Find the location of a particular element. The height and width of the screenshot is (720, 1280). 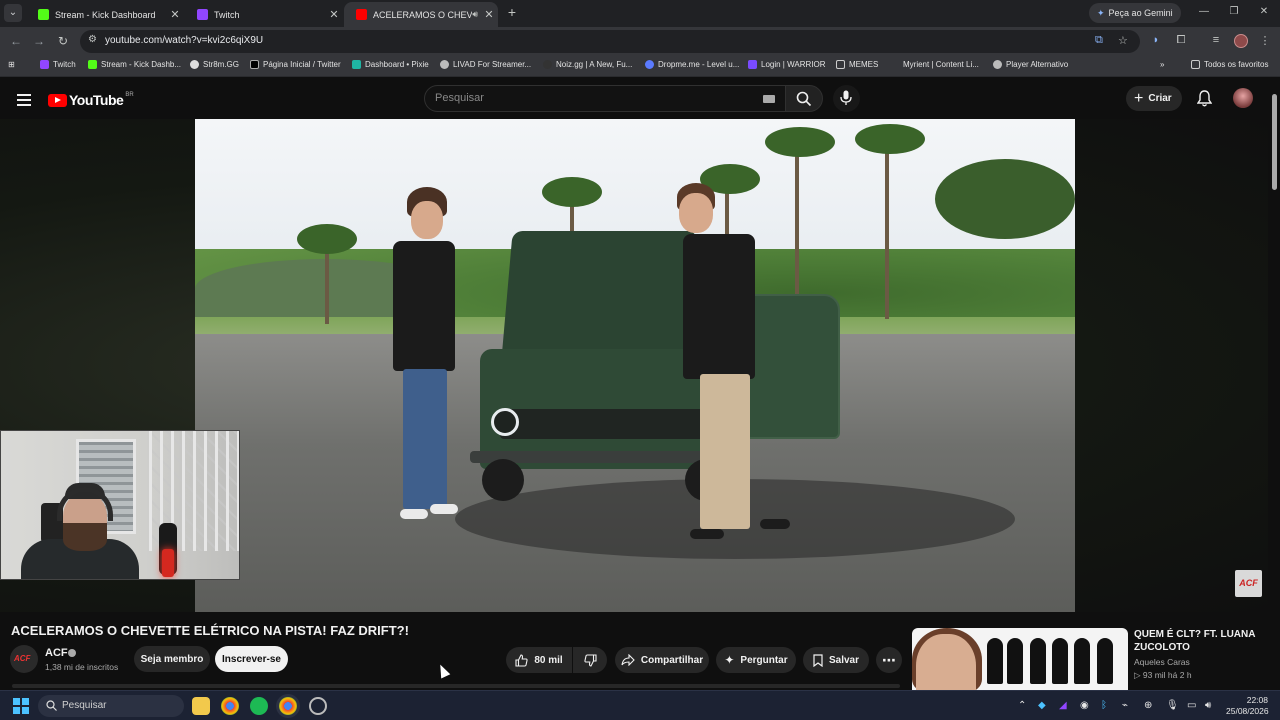

bookmark-item: Login | WARRIOR is located at coordinates (786, 64).